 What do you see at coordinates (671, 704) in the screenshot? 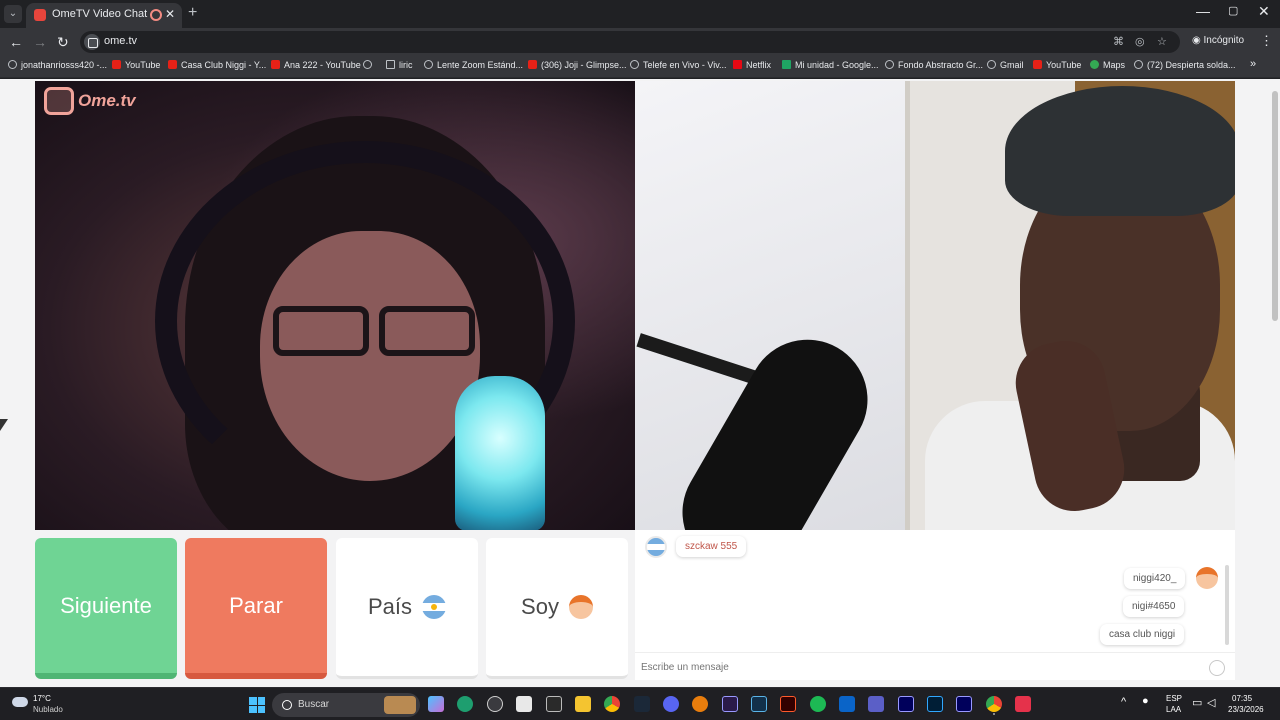
I see `discord-icon` at bounding box center [671, 704].